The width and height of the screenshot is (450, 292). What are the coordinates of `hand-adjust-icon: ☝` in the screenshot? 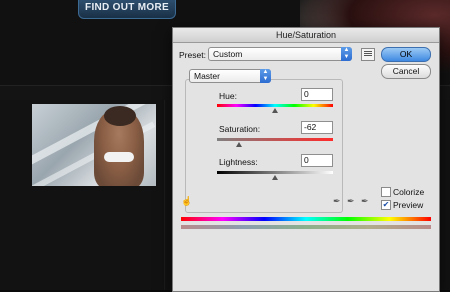 It's located at (186, 201).